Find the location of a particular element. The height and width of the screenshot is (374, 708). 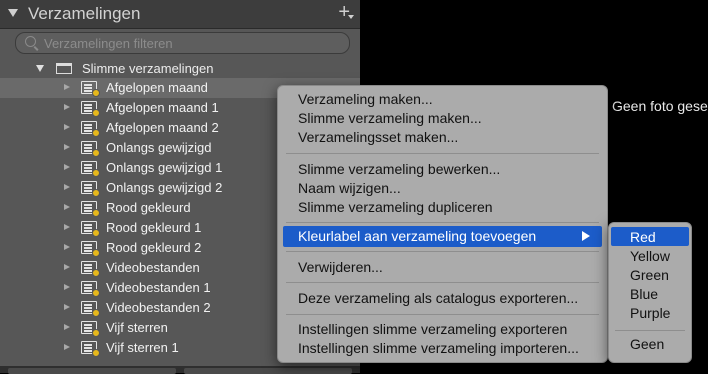

filter-input is located at coordinates (194, 43).